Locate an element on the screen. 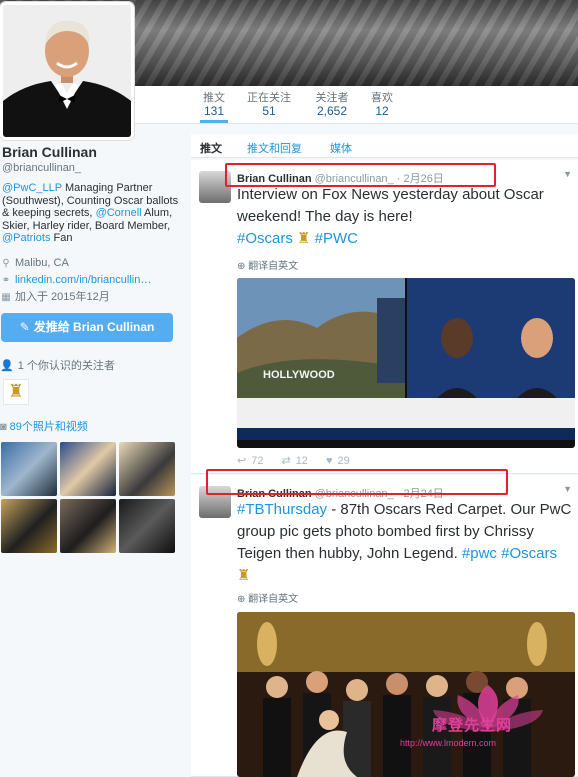 Image resolution: width=578 pixels, height=777 pixels. stat-label: 推文 is located at coordinates (214, 98).